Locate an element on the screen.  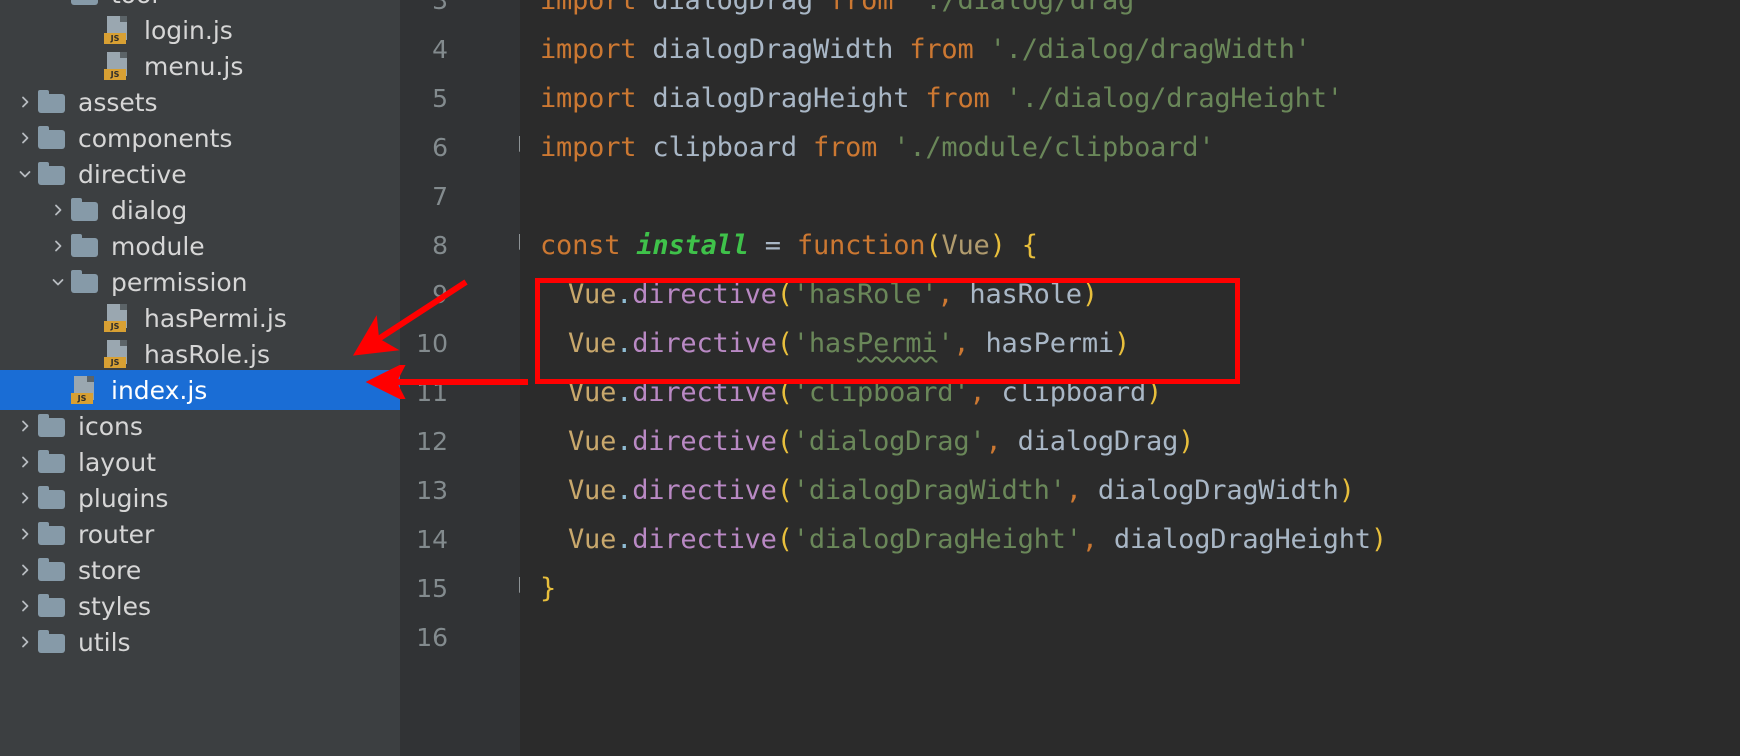
tree-item-label: icons is located at coordinates (110, 426).